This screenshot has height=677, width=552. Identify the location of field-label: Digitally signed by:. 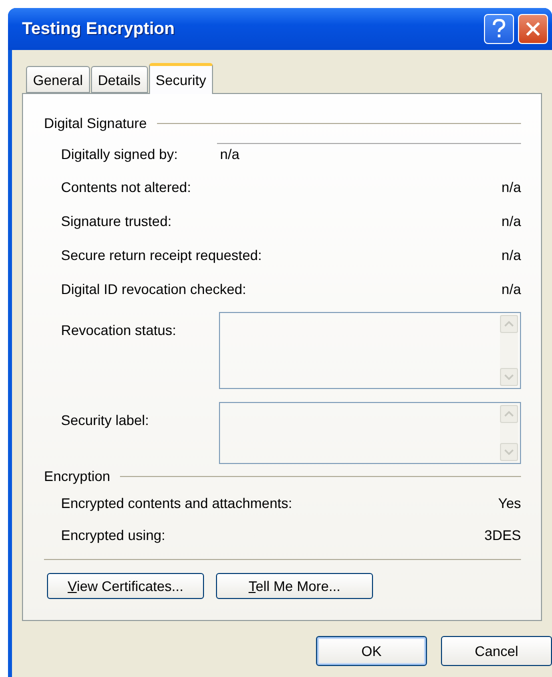
(119, 154).